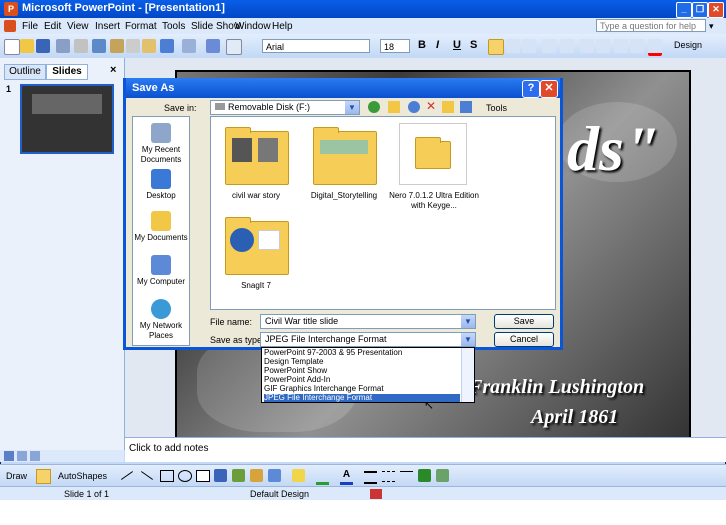  I want to click on save-in-select: Removable Disk (F:) ▼, so click(285, 107).